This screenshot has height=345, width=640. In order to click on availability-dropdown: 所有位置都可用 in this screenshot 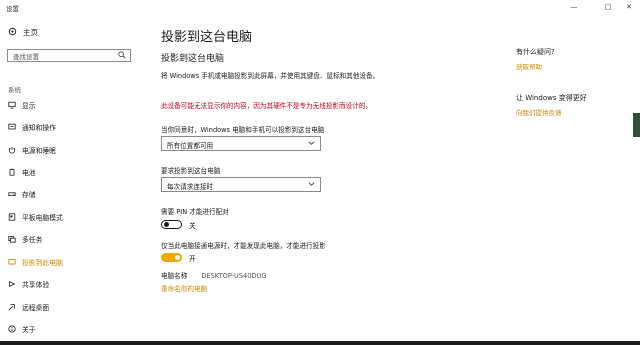, I will do `click(241, 143)`.